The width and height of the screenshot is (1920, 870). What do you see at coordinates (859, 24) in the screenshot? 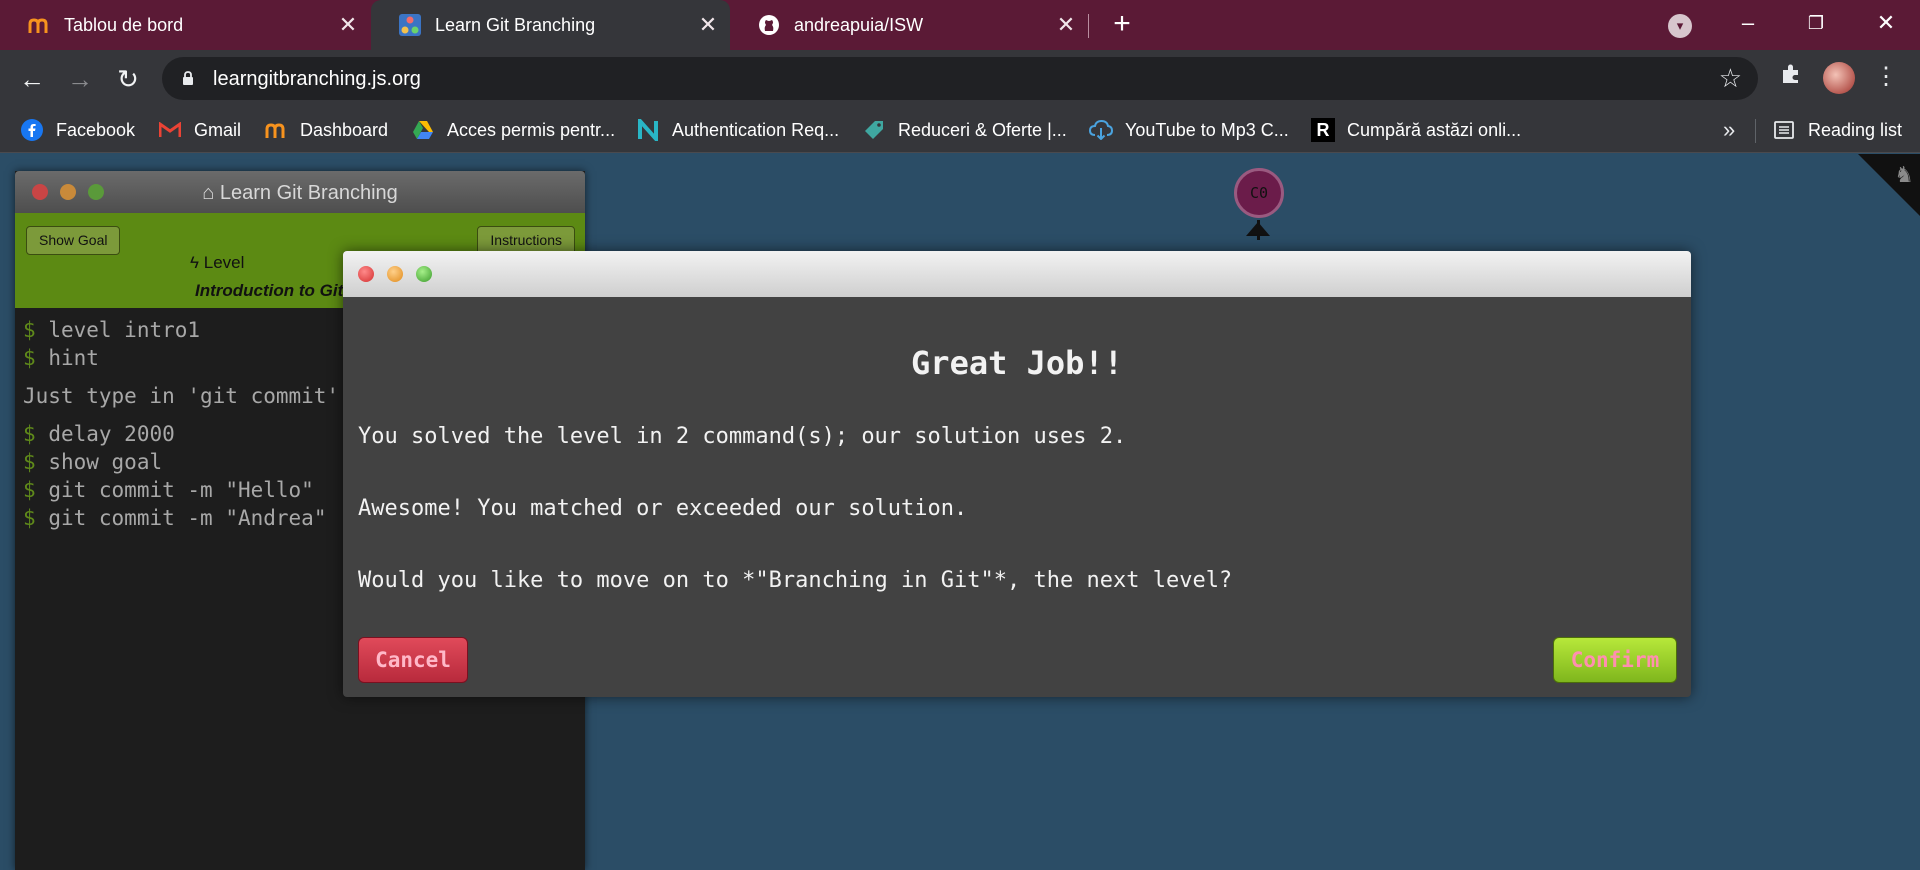
I see `tab-title: andreapuia/ISW` at bounding box center [859, 24].